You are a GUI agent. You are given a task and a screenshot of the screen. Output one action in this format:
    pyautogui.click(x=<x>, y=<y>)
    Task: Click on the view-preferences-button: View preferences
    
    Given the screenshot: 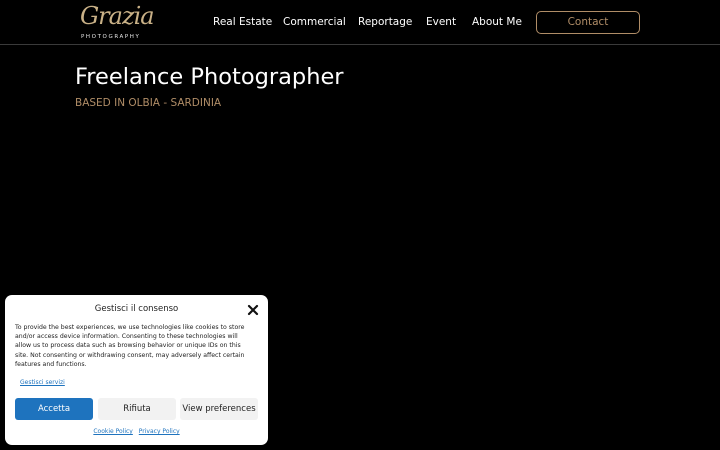 What is the action you would take?
    pyautogui.click(x=219, y=409)
    